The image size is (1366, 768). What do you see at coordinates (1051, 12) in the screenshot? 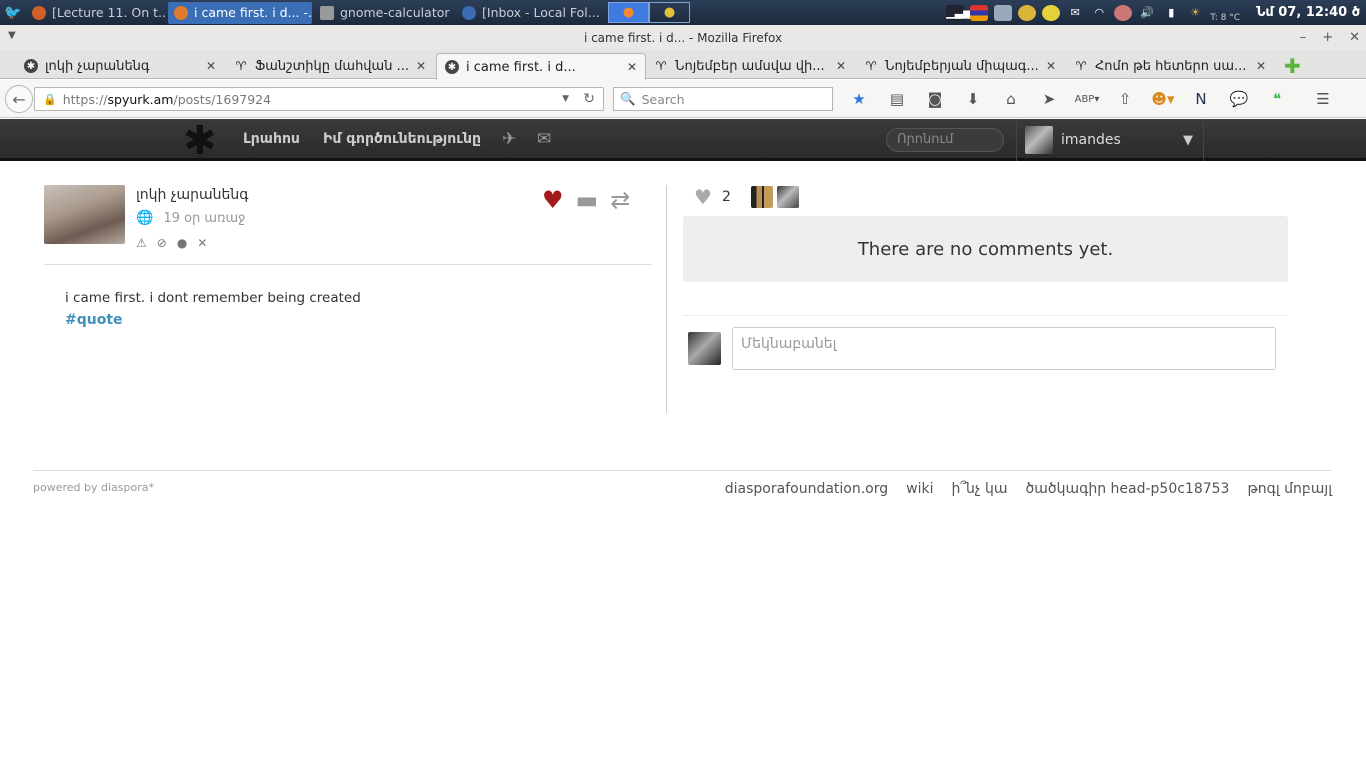
I see `clock-app-icon` at bounding box center [1051, 12].